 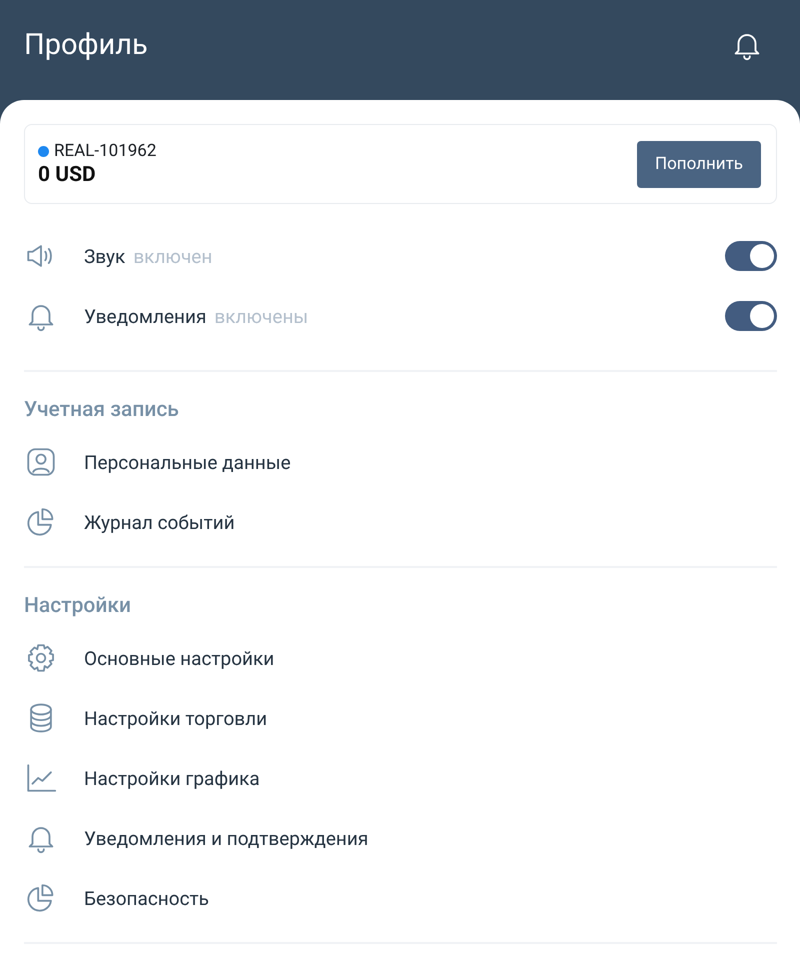 What do you see at coordinates (86, 45) in the screenshot?
I see `page-title: Профиль` at bounding box center [86, 45].